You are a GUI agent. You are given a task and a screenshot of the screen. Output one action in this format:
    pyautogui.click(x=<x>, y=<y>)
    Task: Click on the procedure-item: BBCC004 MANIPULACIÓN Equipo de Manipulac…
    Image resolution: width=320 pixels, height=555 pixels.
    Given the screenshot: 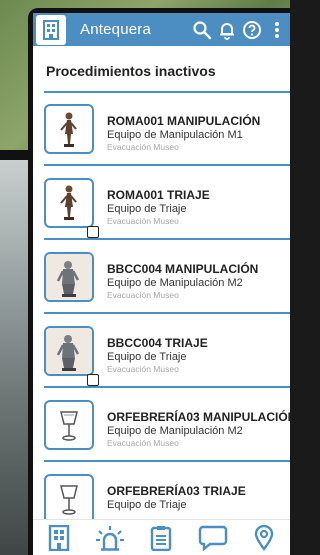 What is the action you would take?
    pyautogui.click(x=161, y=280)
    